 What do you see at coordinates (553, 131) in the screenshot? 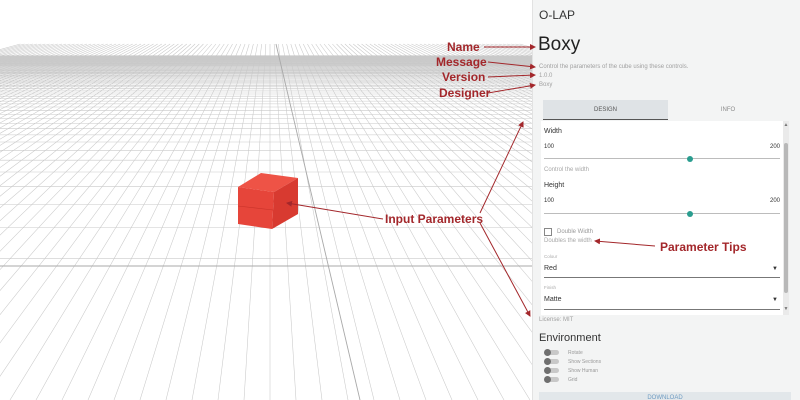
I see `width-label: Width` at bounding box center [553, 131].